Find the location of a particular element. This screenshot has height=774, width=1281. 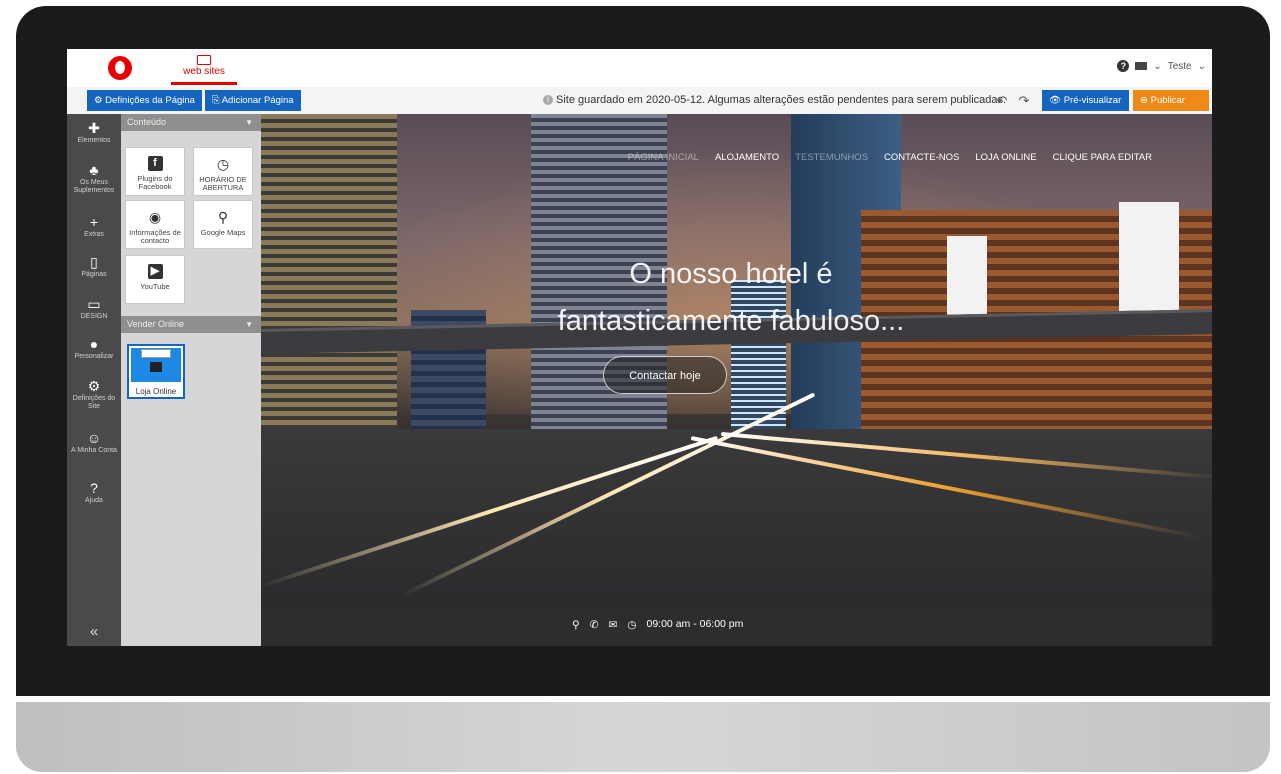

shop-banner is located at coordinates (156, 353).